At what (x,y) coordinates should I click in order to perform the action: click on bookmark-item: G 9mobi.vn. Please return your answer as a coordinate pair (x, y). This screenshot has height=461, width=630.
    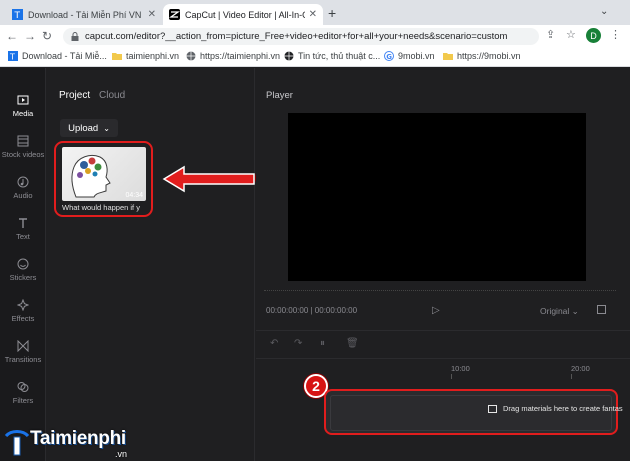
    Looking at the image, I should click on (409, 56).